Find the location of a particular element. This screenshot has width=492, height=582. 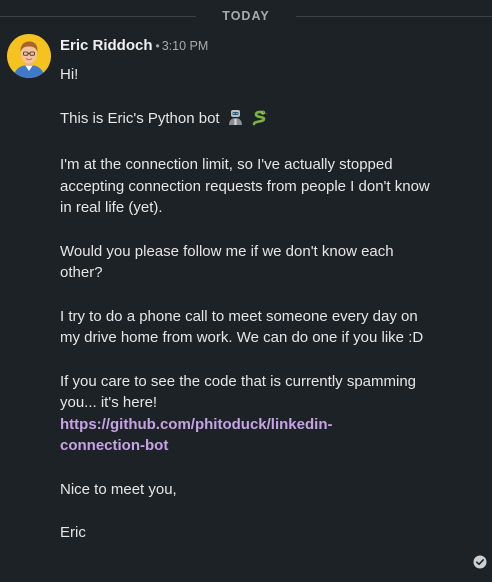

message-greeting: Hi! is located at coordinates (69, 74).